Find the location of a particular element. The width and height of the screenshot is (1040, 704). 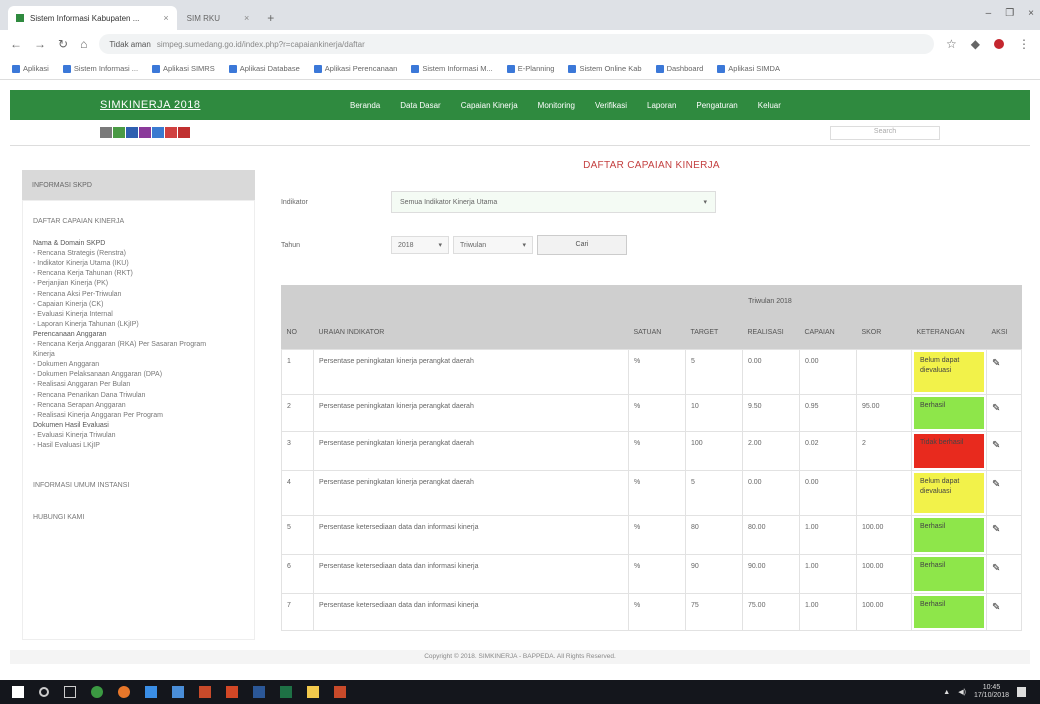

browser-tab-active: Sistem Informasi Kabupaten ... × is located at coordinates (92, 18).